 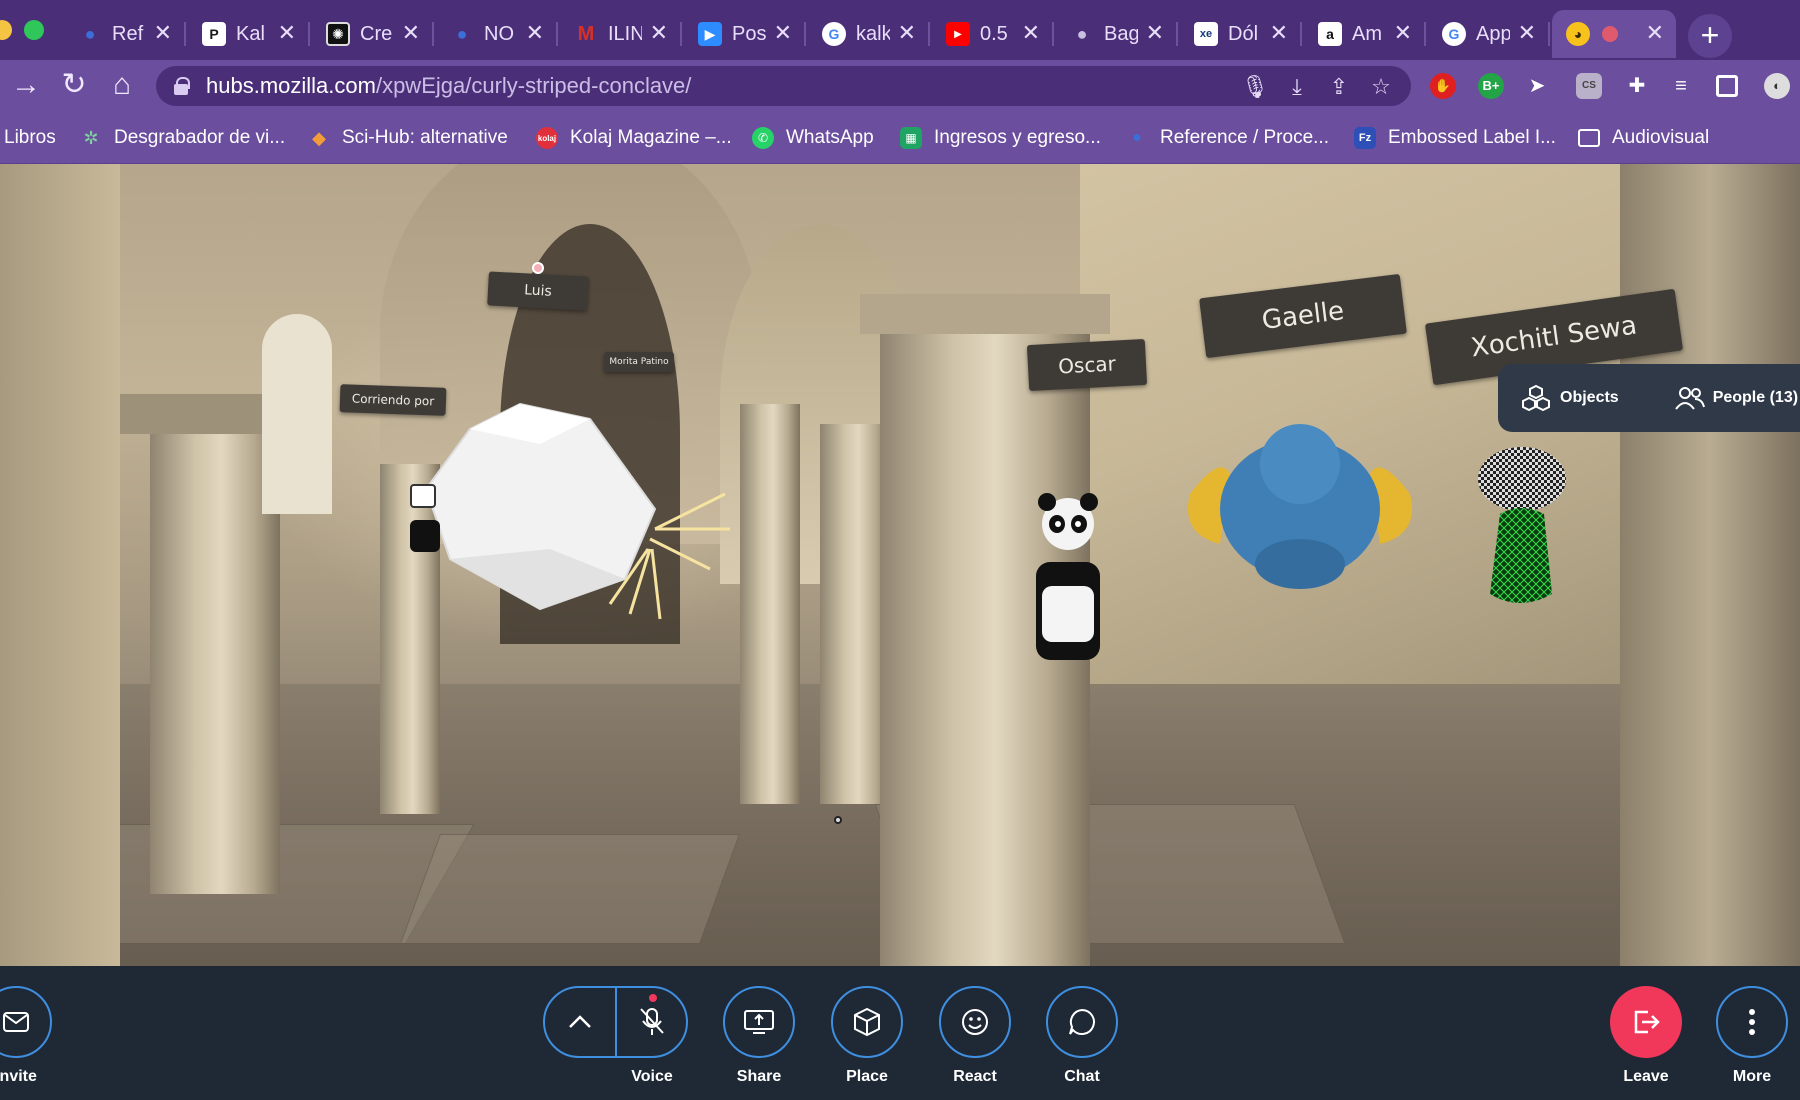 I want to click on zoom-window-button, so click(x=34, y=30).